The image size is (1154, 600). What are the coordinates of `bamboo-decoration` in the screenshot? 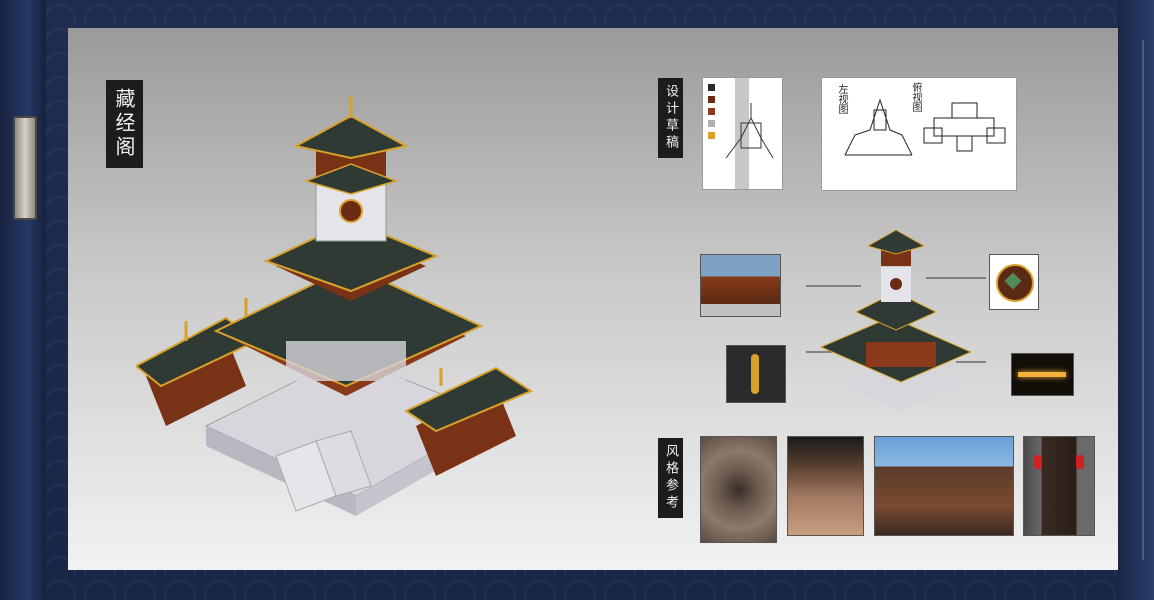 It's located at (1143, 300).